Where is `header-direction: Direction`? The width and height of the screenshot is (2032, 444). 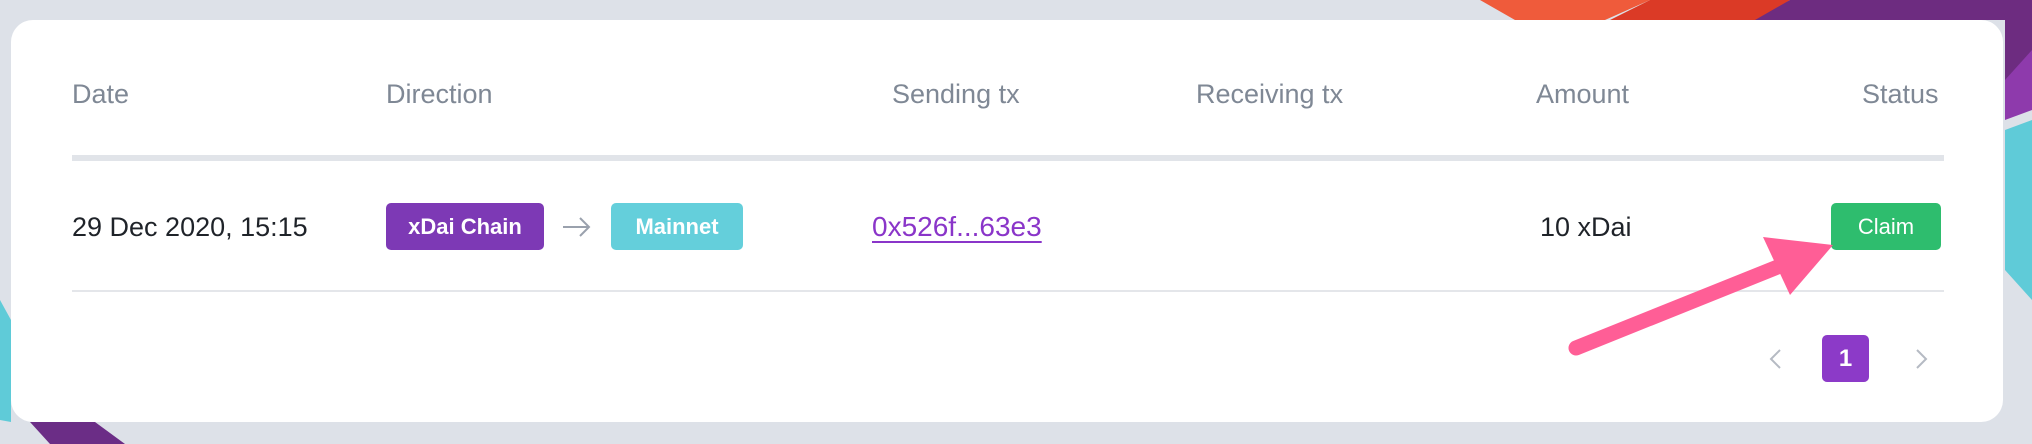 header-direction: Direction is located at coordinates (439, 94).